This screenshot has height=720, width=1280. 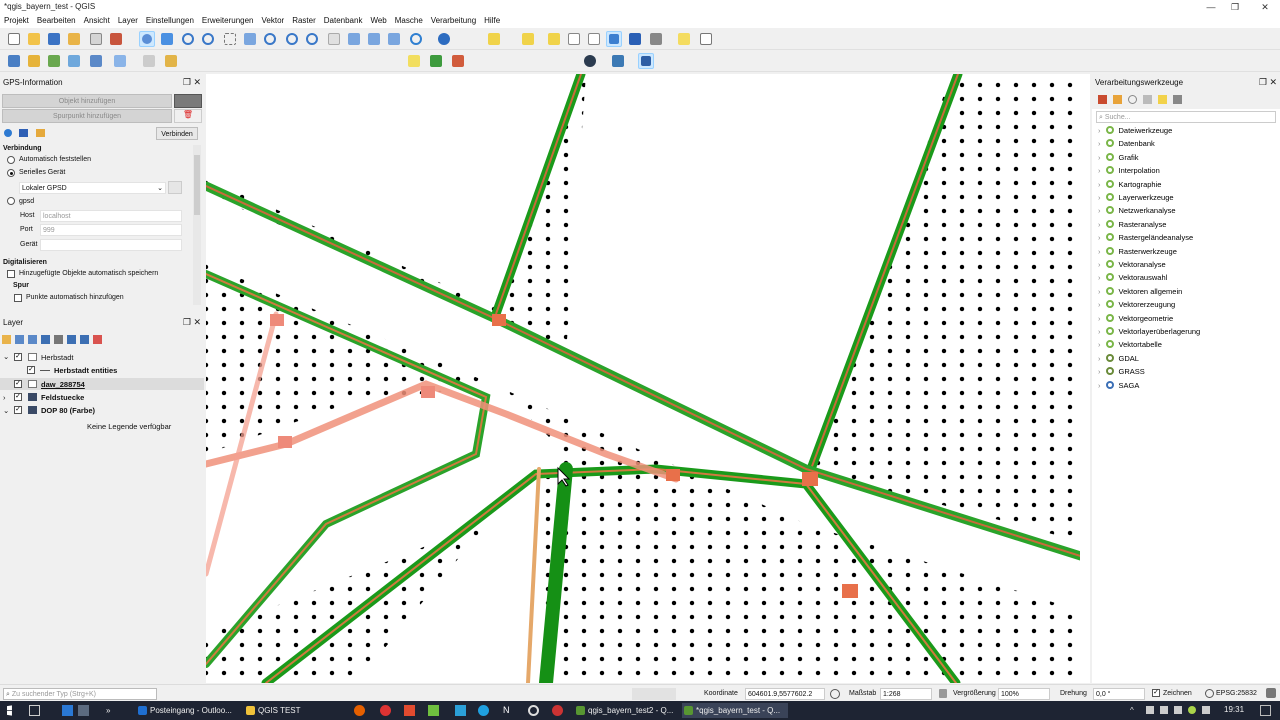 I want to click on task-view-icon, so click(x=34, y=710).